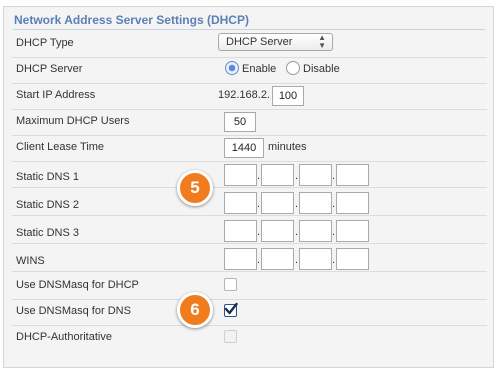  Describe the element at coordinates (230, 336) in the screenshot. I see `dhcp-authoritative-checkbox` at that location.